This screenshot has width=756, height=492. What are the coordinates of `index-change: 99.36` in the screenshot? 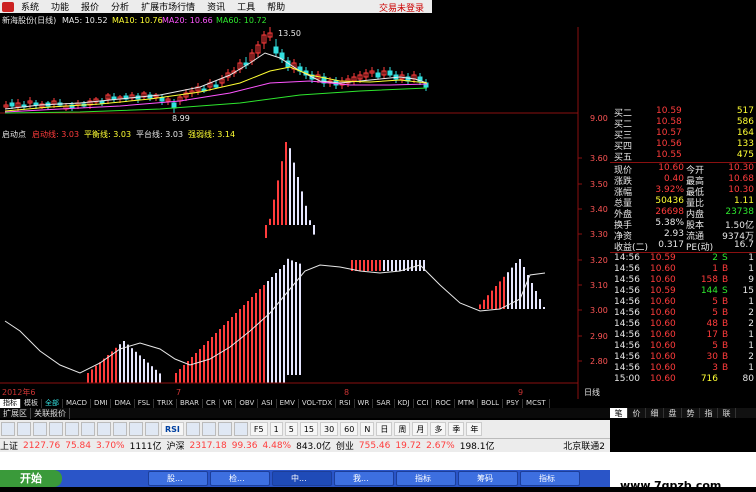 It's located at (244, 445).